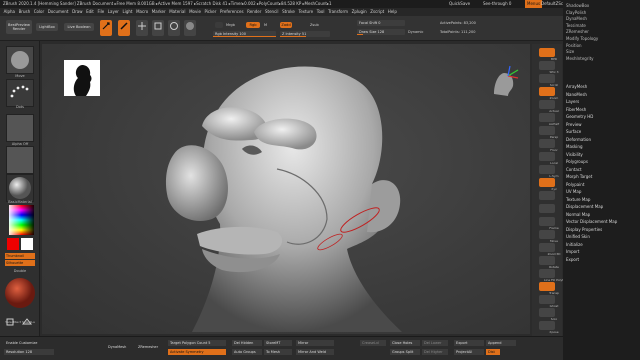  I want to click on menu-zplugin: Zplugin, so click(359, 12).